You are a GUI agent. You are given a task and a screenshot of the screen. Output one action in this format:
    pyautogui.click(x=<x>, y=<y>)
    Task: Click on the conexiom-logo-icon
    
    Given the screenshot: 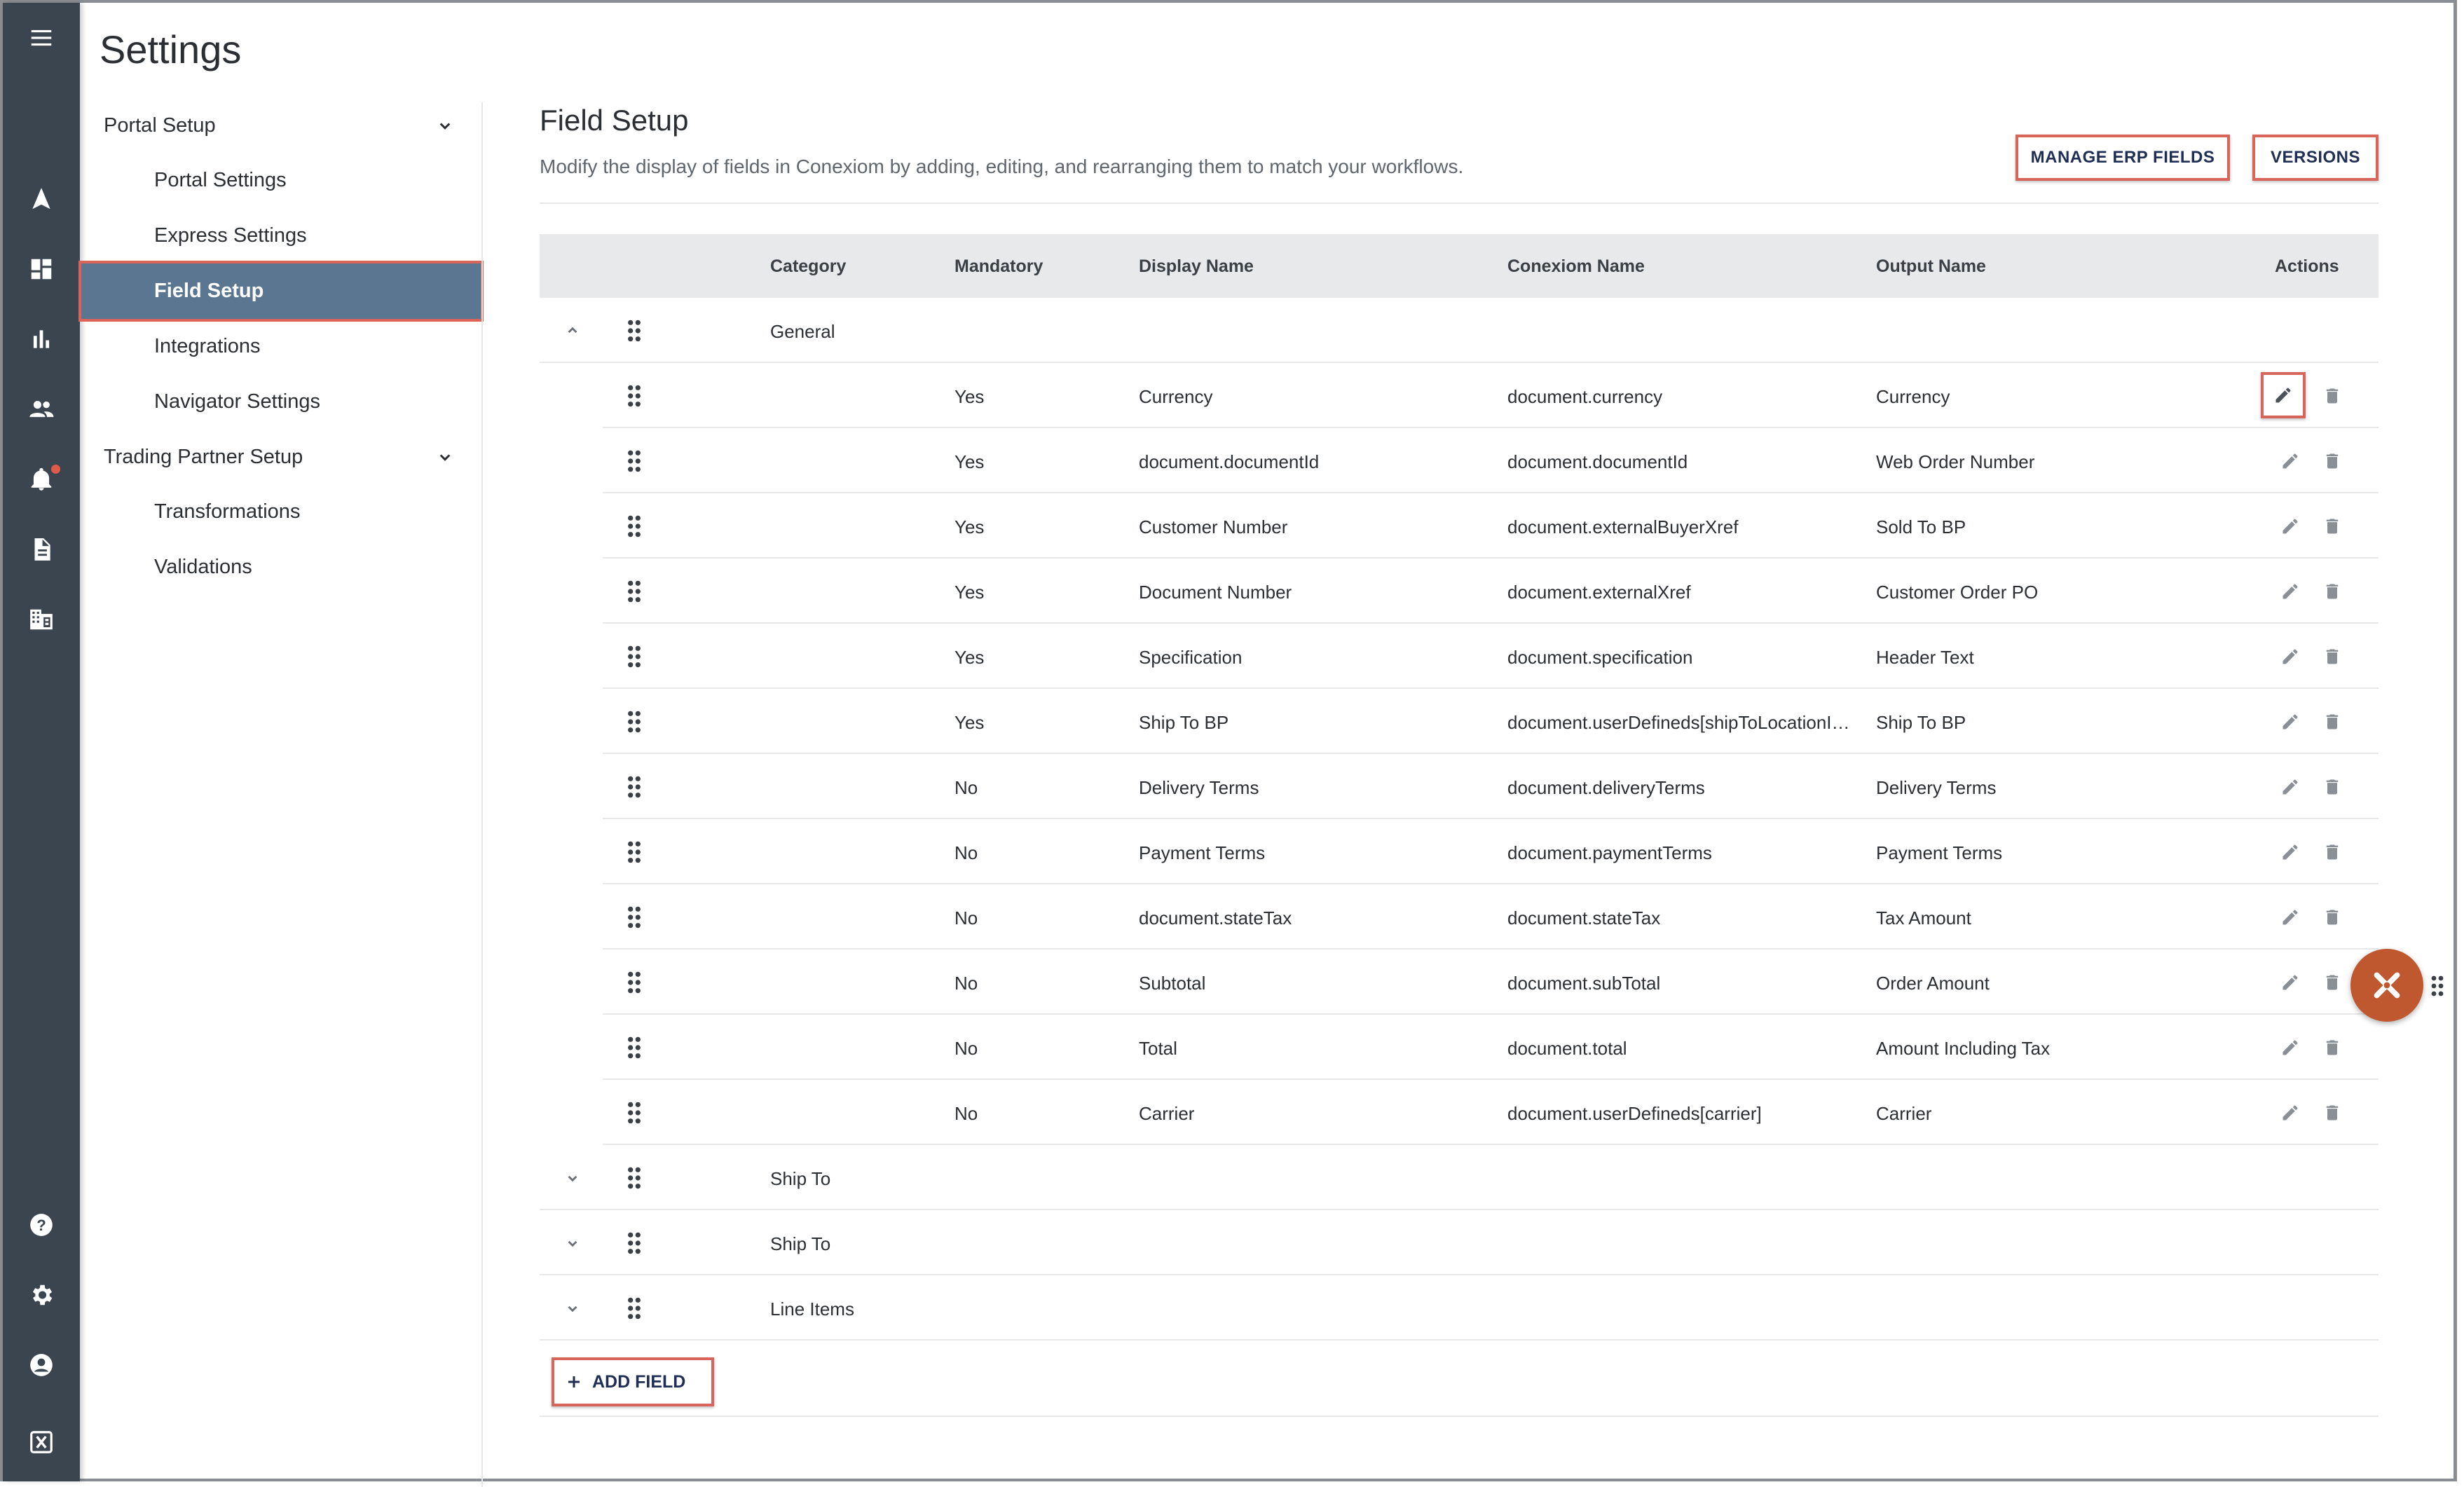 What is the action you would take?
    pyautogui.click(x=41, y=1442)
    